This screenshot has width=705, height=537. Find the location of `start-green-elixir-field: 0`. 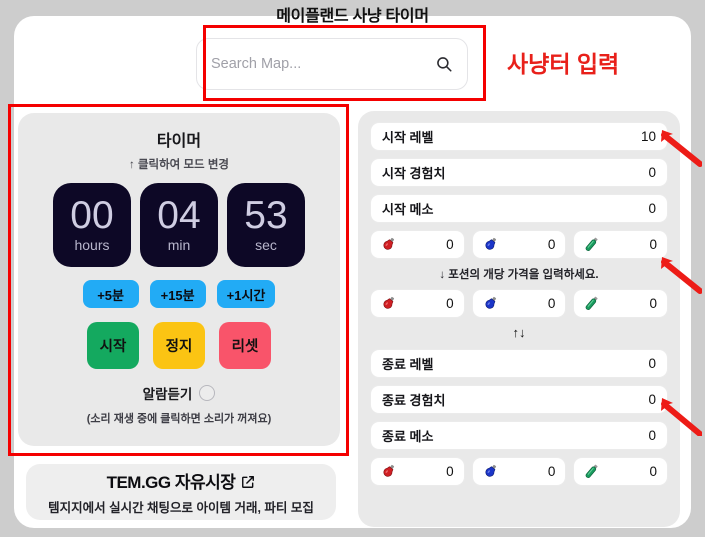

start-green-elixir-field: 0 is located at coordinates (621, 244).